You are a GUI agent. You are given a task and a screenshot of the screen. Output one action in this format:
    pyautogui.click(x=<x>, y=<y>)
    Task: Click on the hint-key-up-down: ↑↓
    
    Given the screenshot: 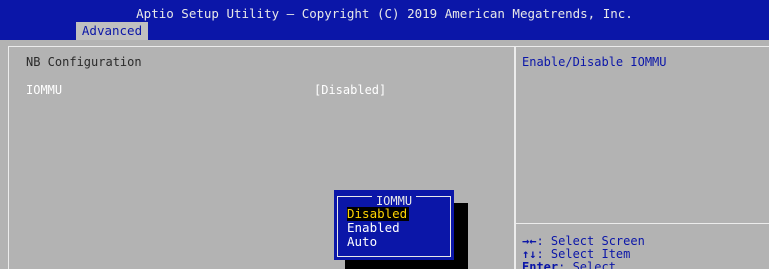 What is the action you would take?
    pyautogui.click(x=529, y=254)
    